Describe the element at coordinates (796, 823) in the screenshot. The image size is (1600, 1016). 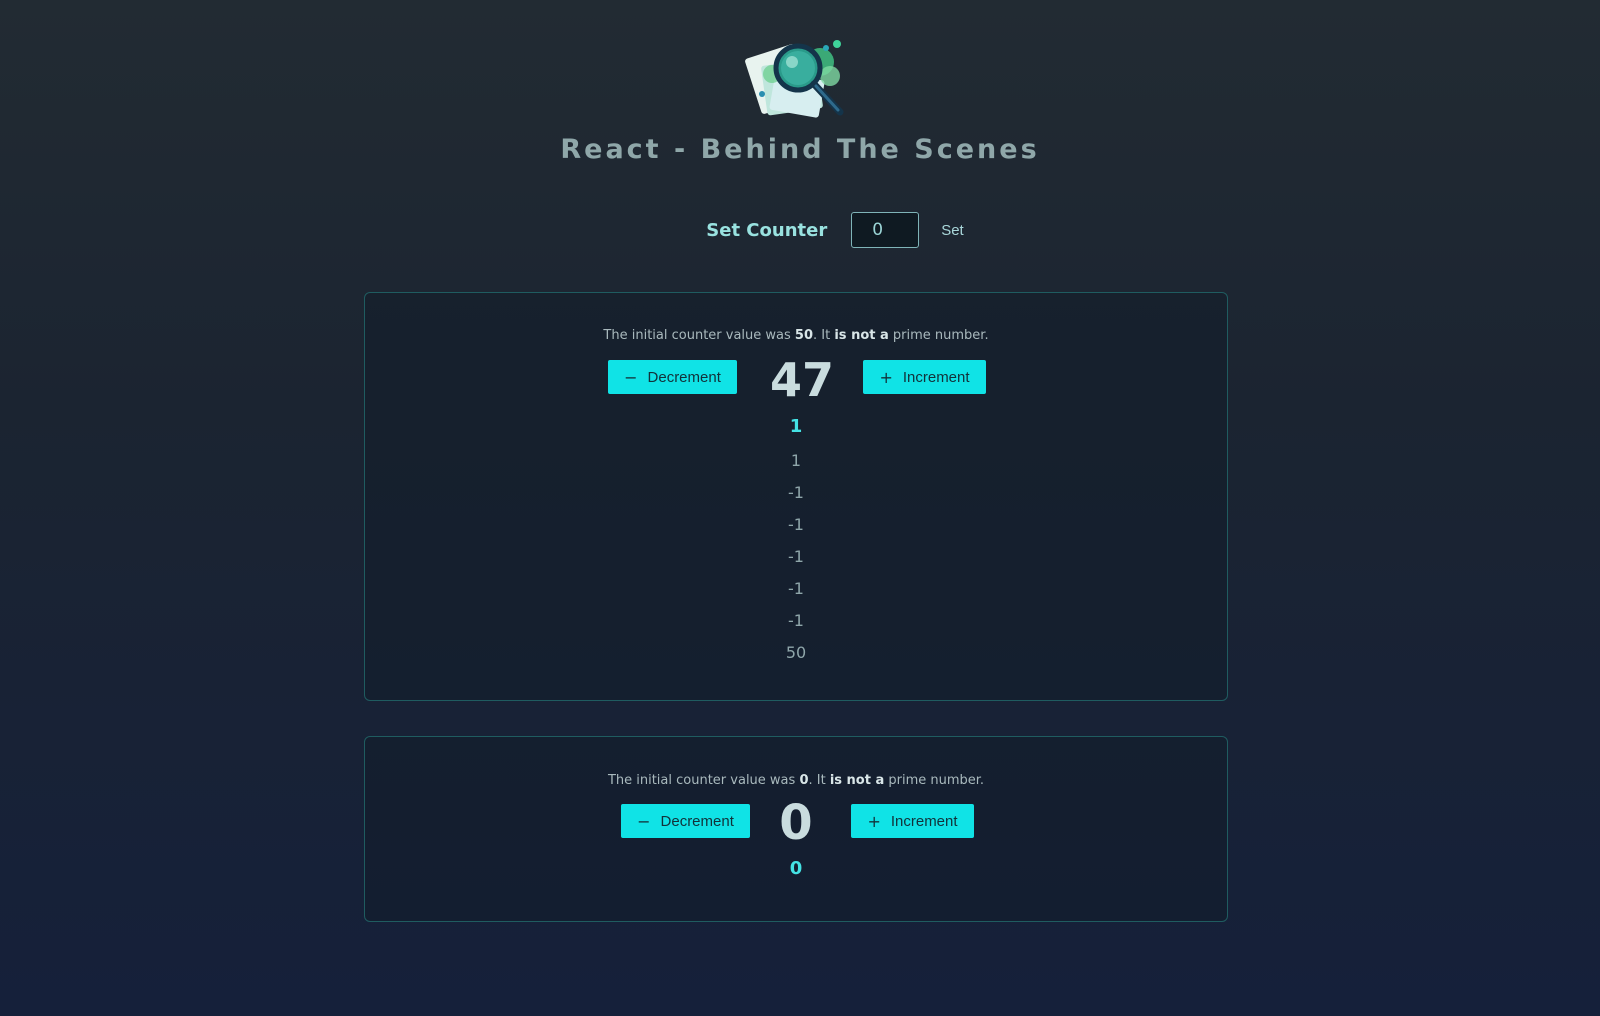
I see `counter-value: 0` at that location.